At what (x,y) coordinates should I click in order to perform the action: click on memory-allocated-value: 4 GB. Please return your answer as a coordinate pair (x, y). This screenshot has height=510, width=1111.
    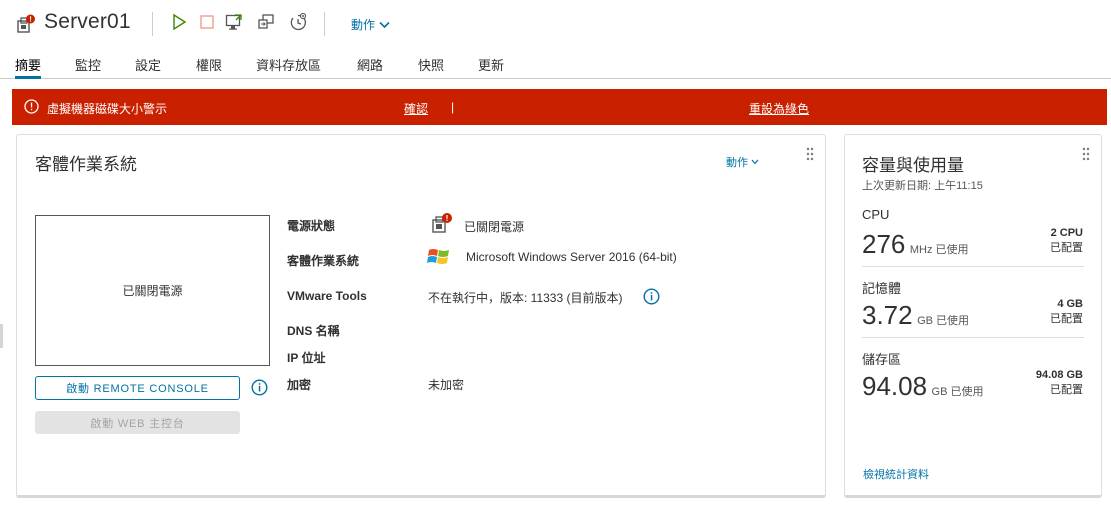
    Looking at the image, I should click on (1070, 304).